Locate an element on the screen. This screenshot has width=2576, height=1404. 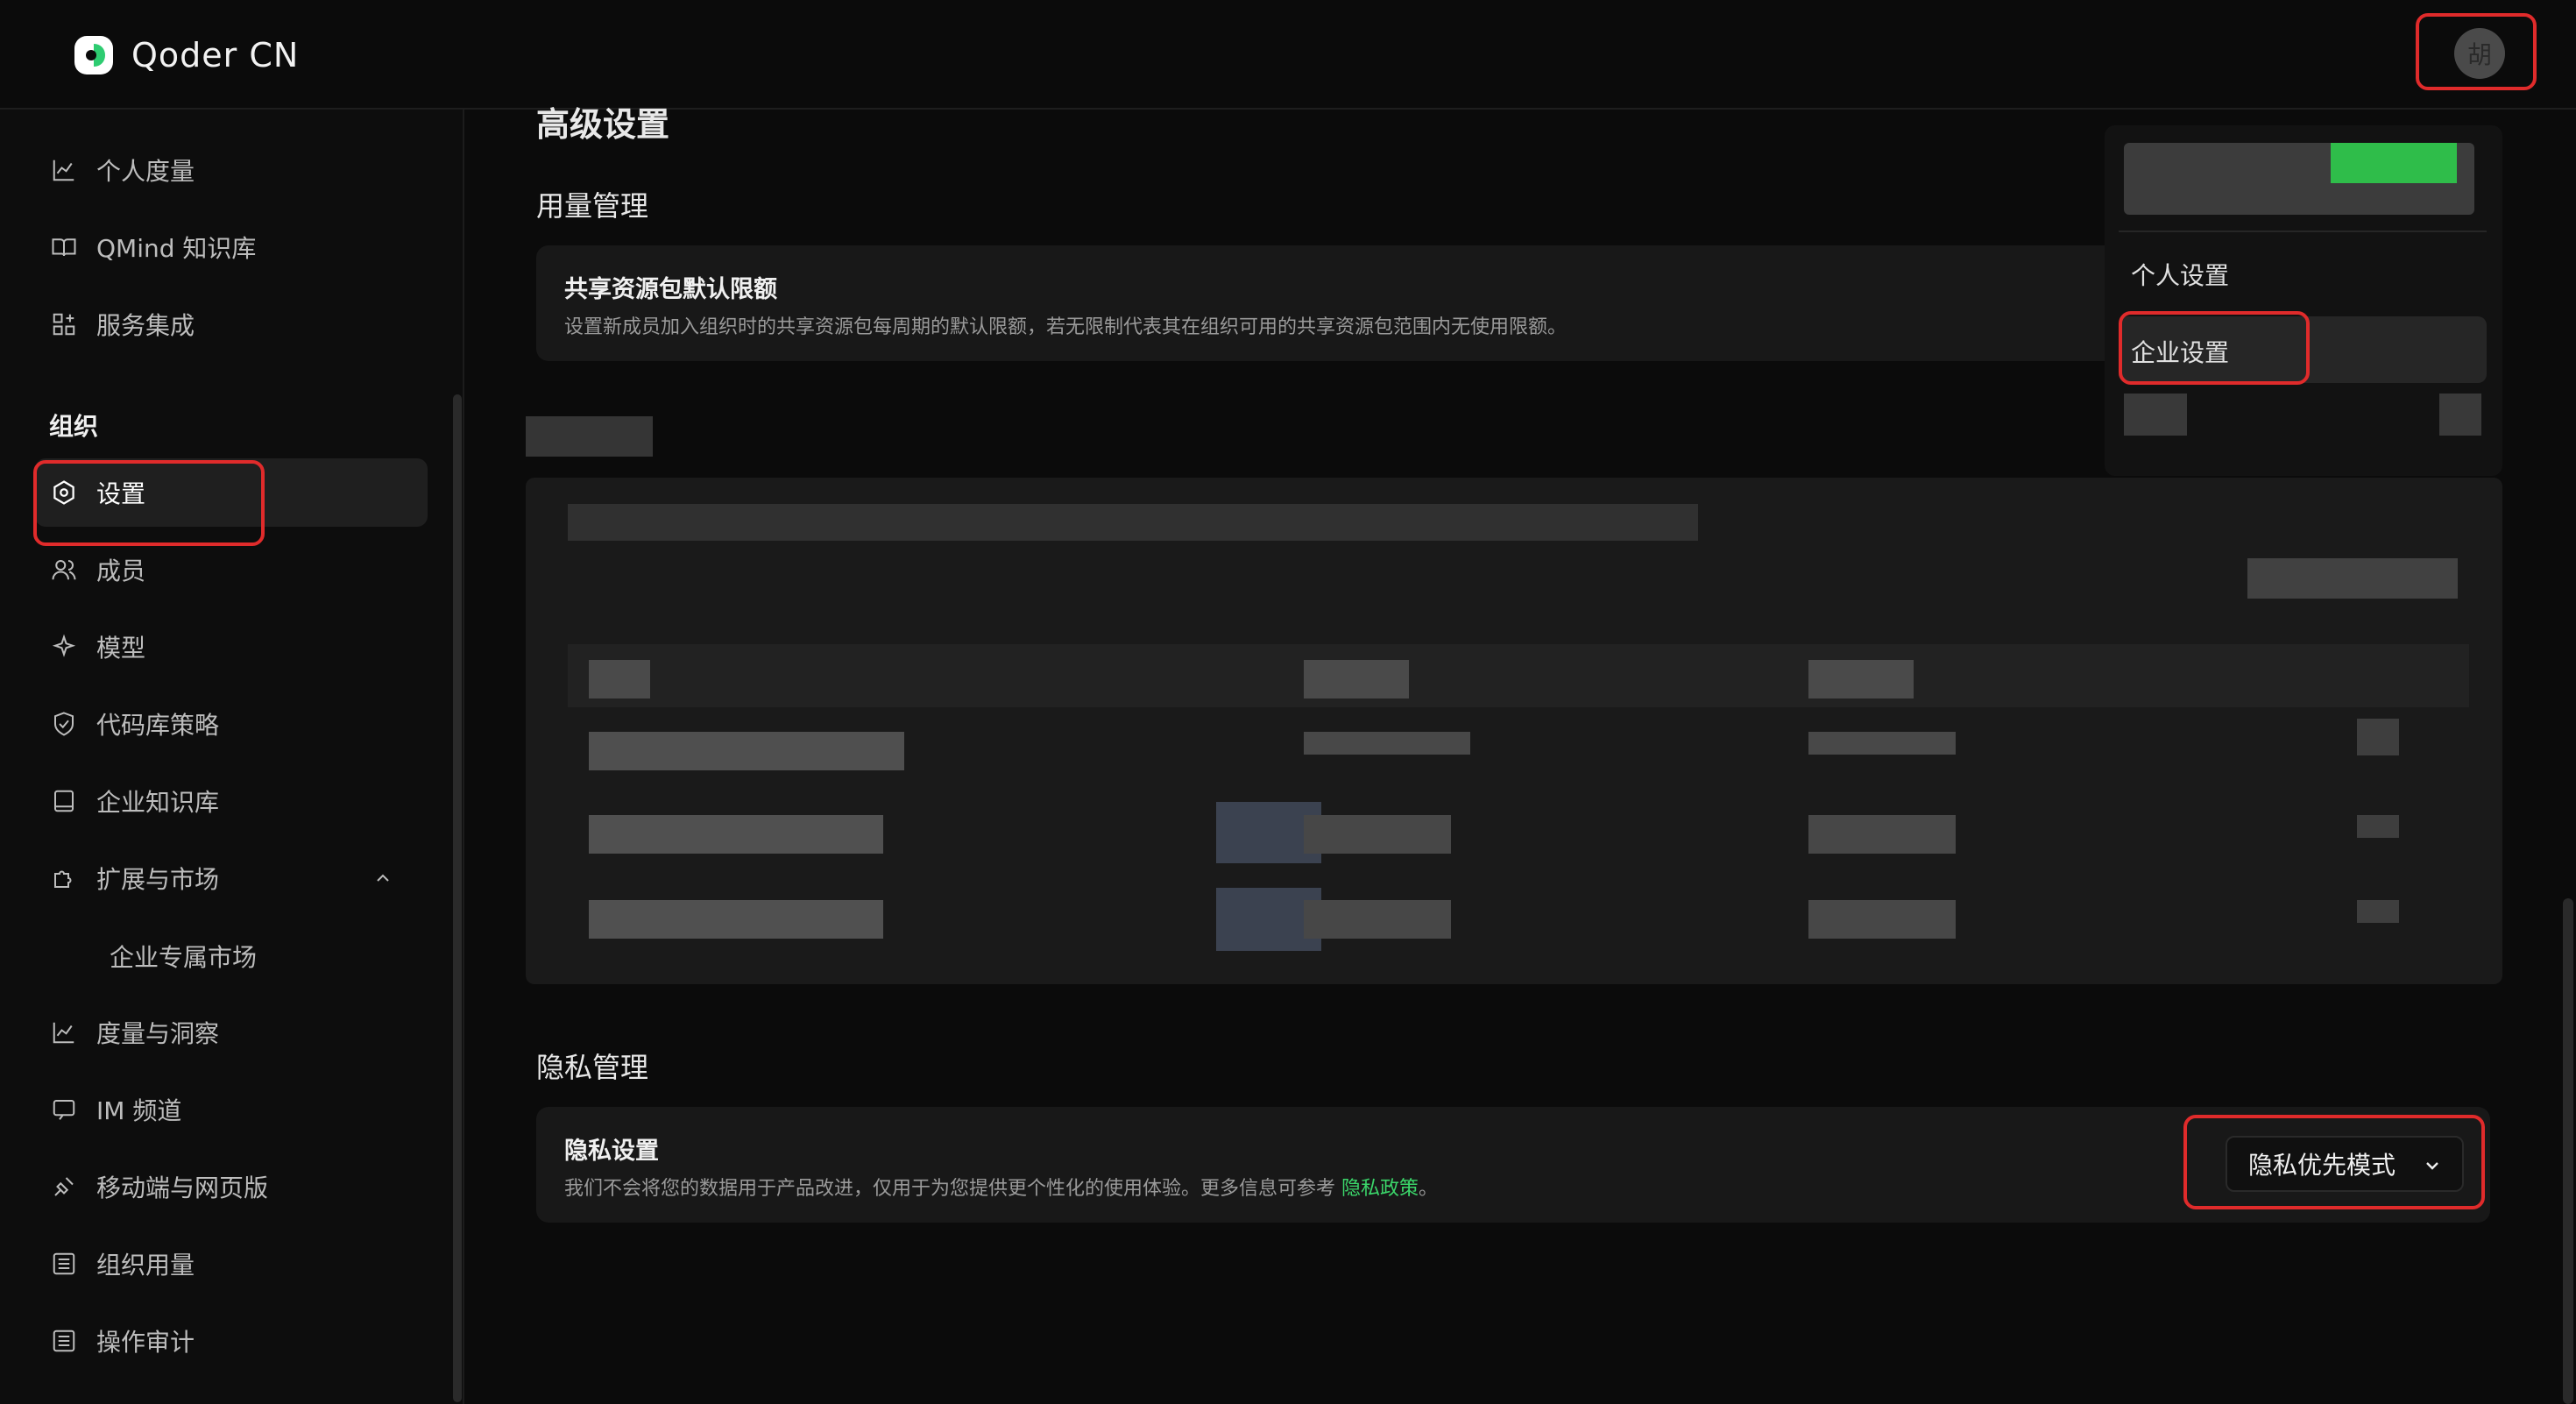
avatar-highlight: 胡 is located at coordinates (2476, 51).